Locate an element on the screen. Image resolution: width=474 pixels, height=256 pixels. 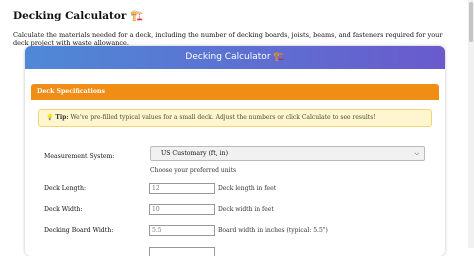
chevron-down-icon: ⌵ is located at coordinates (416, 153).